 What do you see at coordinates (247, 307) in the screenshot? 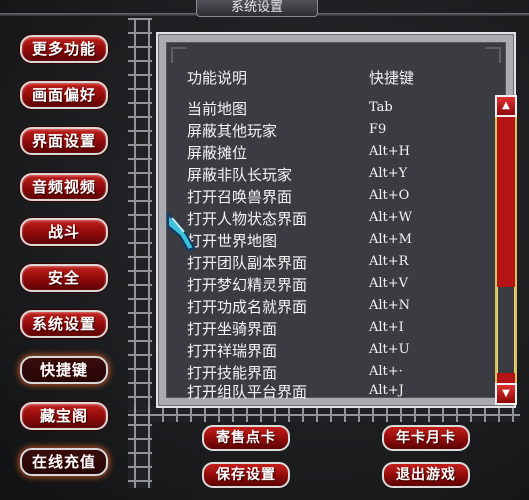
I see `hotkey-row-name: 打开功成名就界面` at bounding box center [247, 307].